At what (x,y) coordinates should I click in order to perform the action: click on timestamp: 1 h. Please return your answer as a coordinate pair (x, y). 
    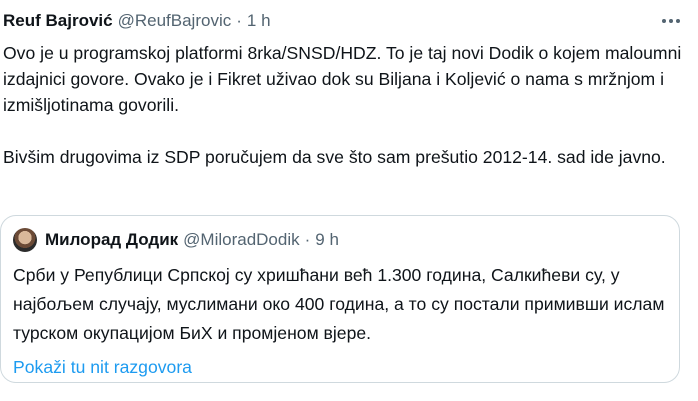
    Looking at the image, I should click on (259, 21).